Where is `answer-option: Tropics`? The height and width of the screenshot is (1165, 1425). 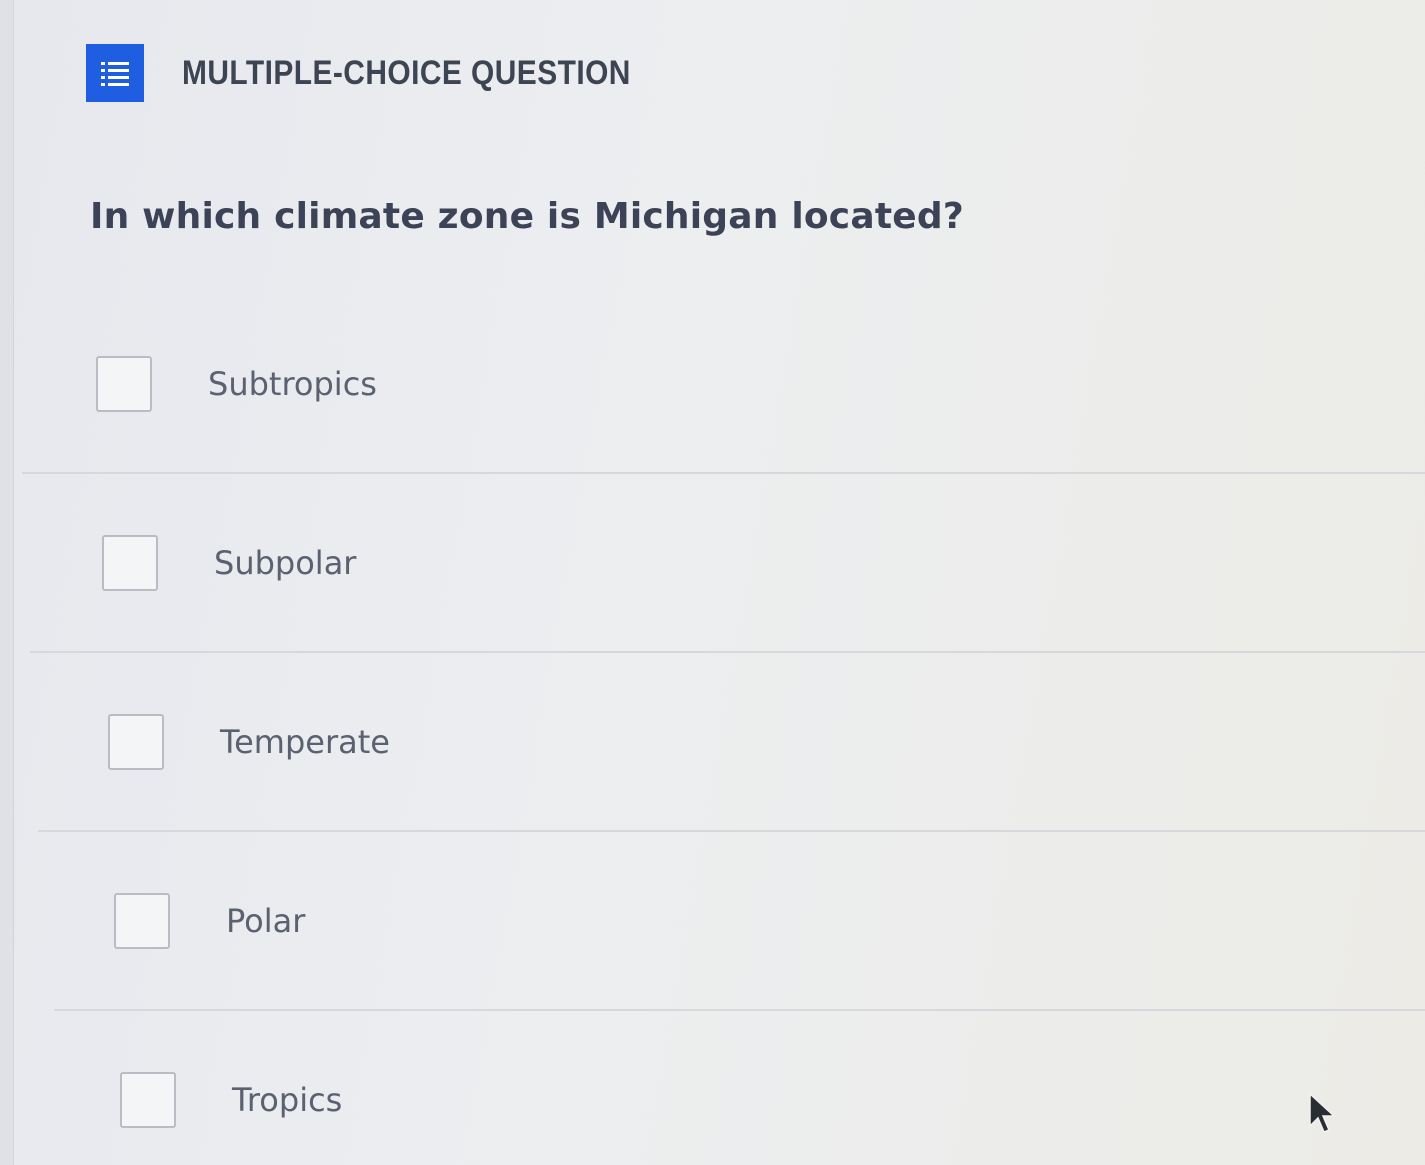
answer-option: Tropics is located at coordinates (712, 1088).